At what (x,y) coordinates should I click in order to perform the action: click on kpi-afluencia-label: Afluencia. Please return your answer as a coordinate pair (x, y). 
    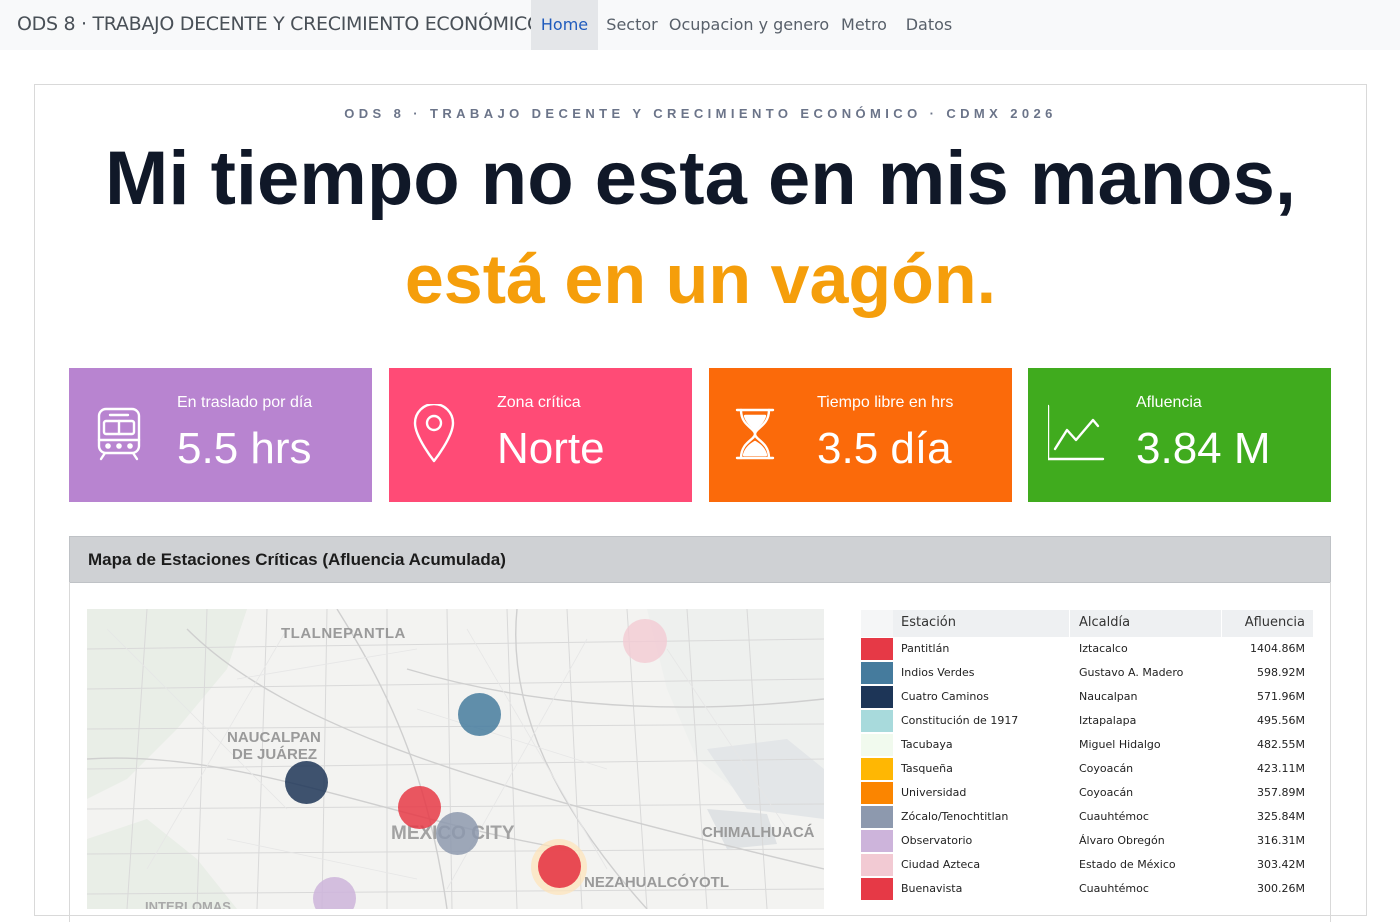
    Looking at the image, I should click on (1169, 402).